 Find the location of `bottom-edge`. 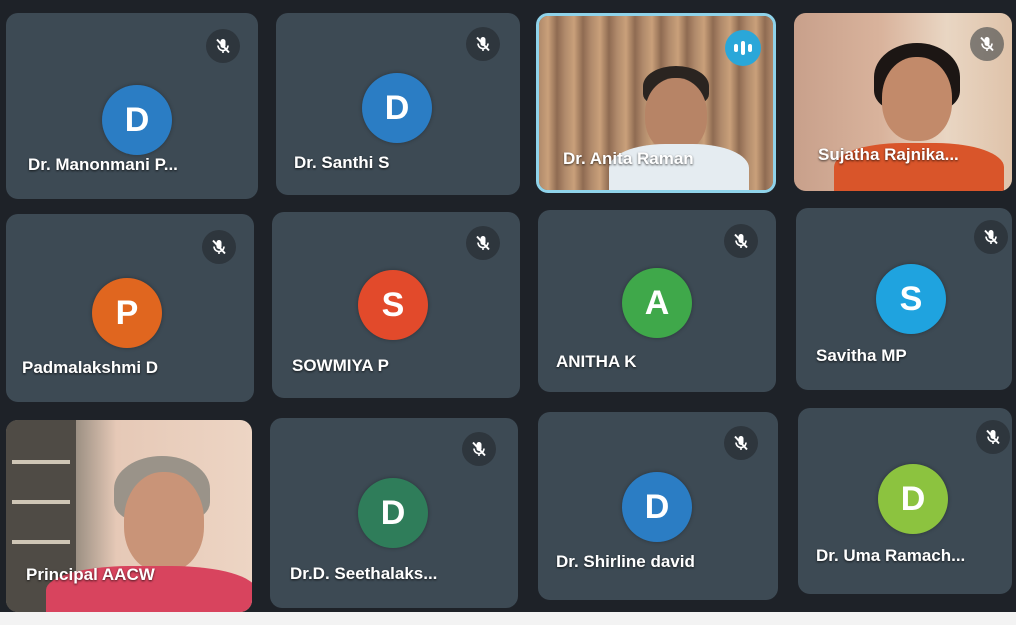

bottom-edge is located at coordinates (508, 618).